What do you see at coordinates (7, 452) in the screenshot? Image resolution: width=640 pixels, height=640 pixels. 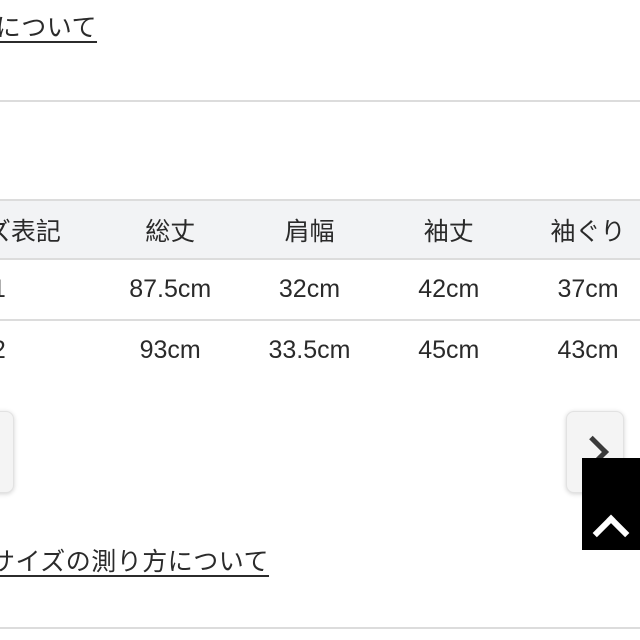 I see `carousel-prev-button` at bounding box center [7, 452].